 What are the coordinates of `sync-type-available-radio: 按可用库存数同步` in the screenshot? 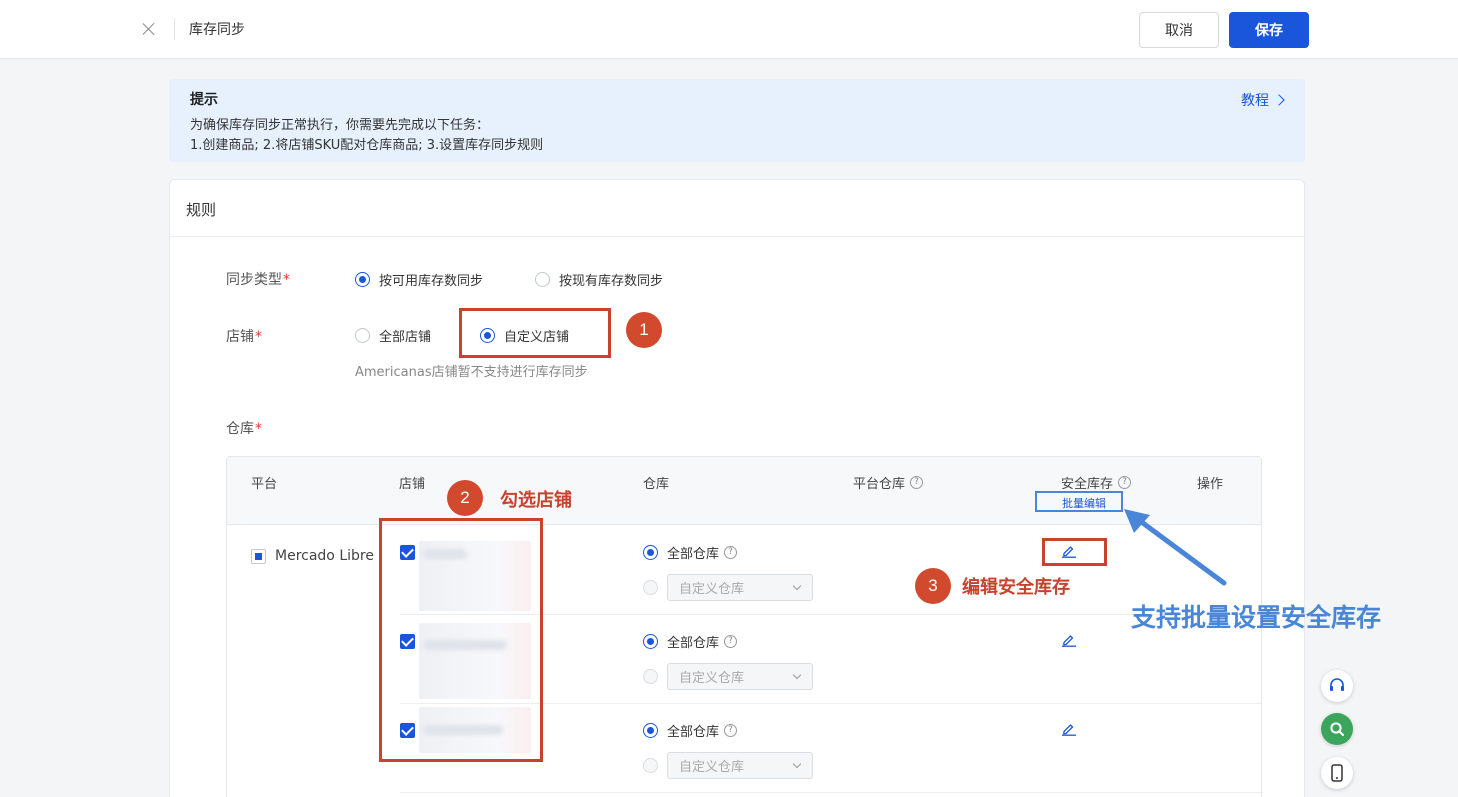 It's located at (419, 279).